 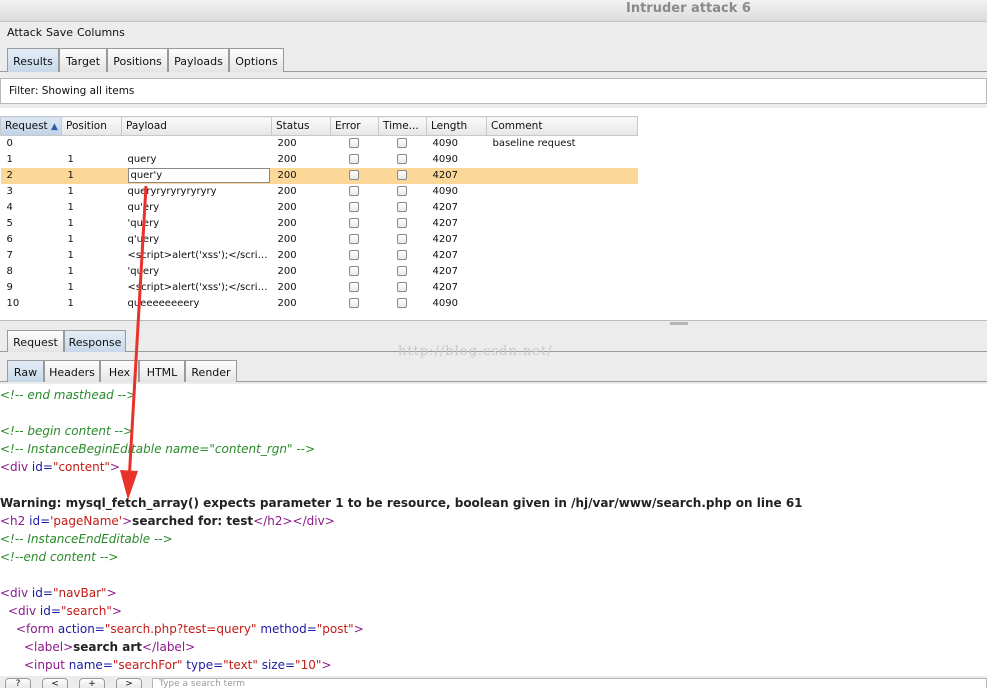 What do you see at coordinates (319, 224) in the screenshot?
I see `table-row: 5 1 'query 200 4207` at bounding box center [319, 224].